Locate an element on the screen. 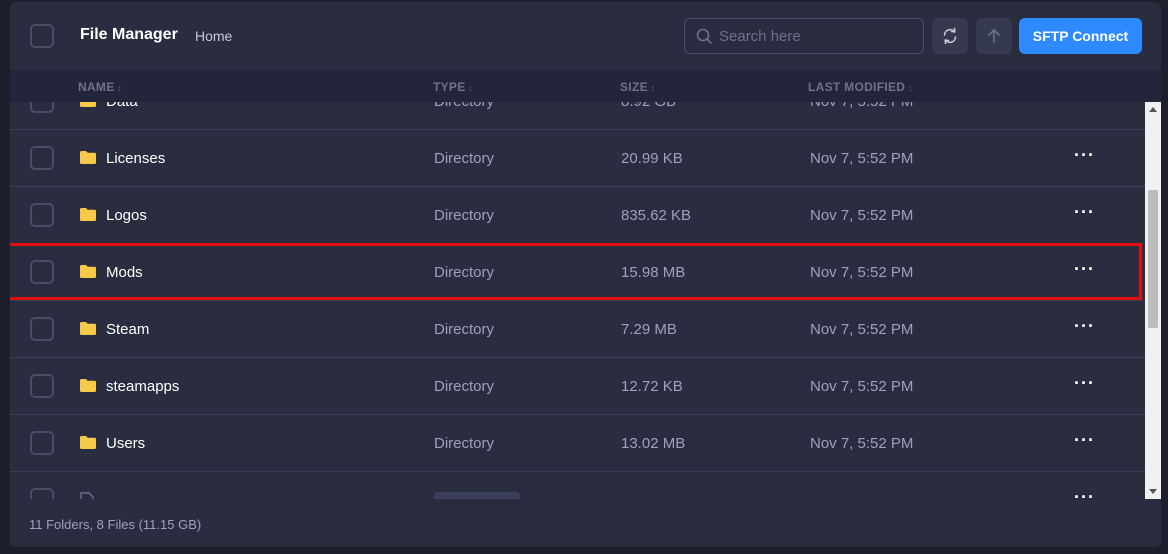 This screenshot has width=1168, height=554. file-name: Users is located at coordinates (125, 443).